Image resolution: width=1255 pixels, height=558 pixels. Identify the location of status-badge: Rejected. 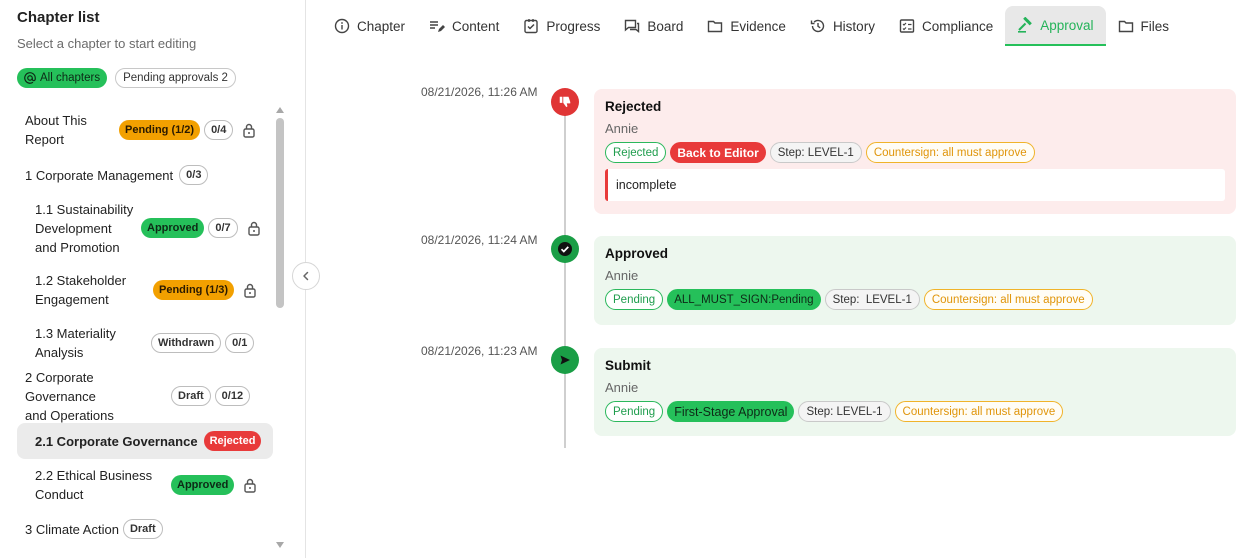
(232, 441).